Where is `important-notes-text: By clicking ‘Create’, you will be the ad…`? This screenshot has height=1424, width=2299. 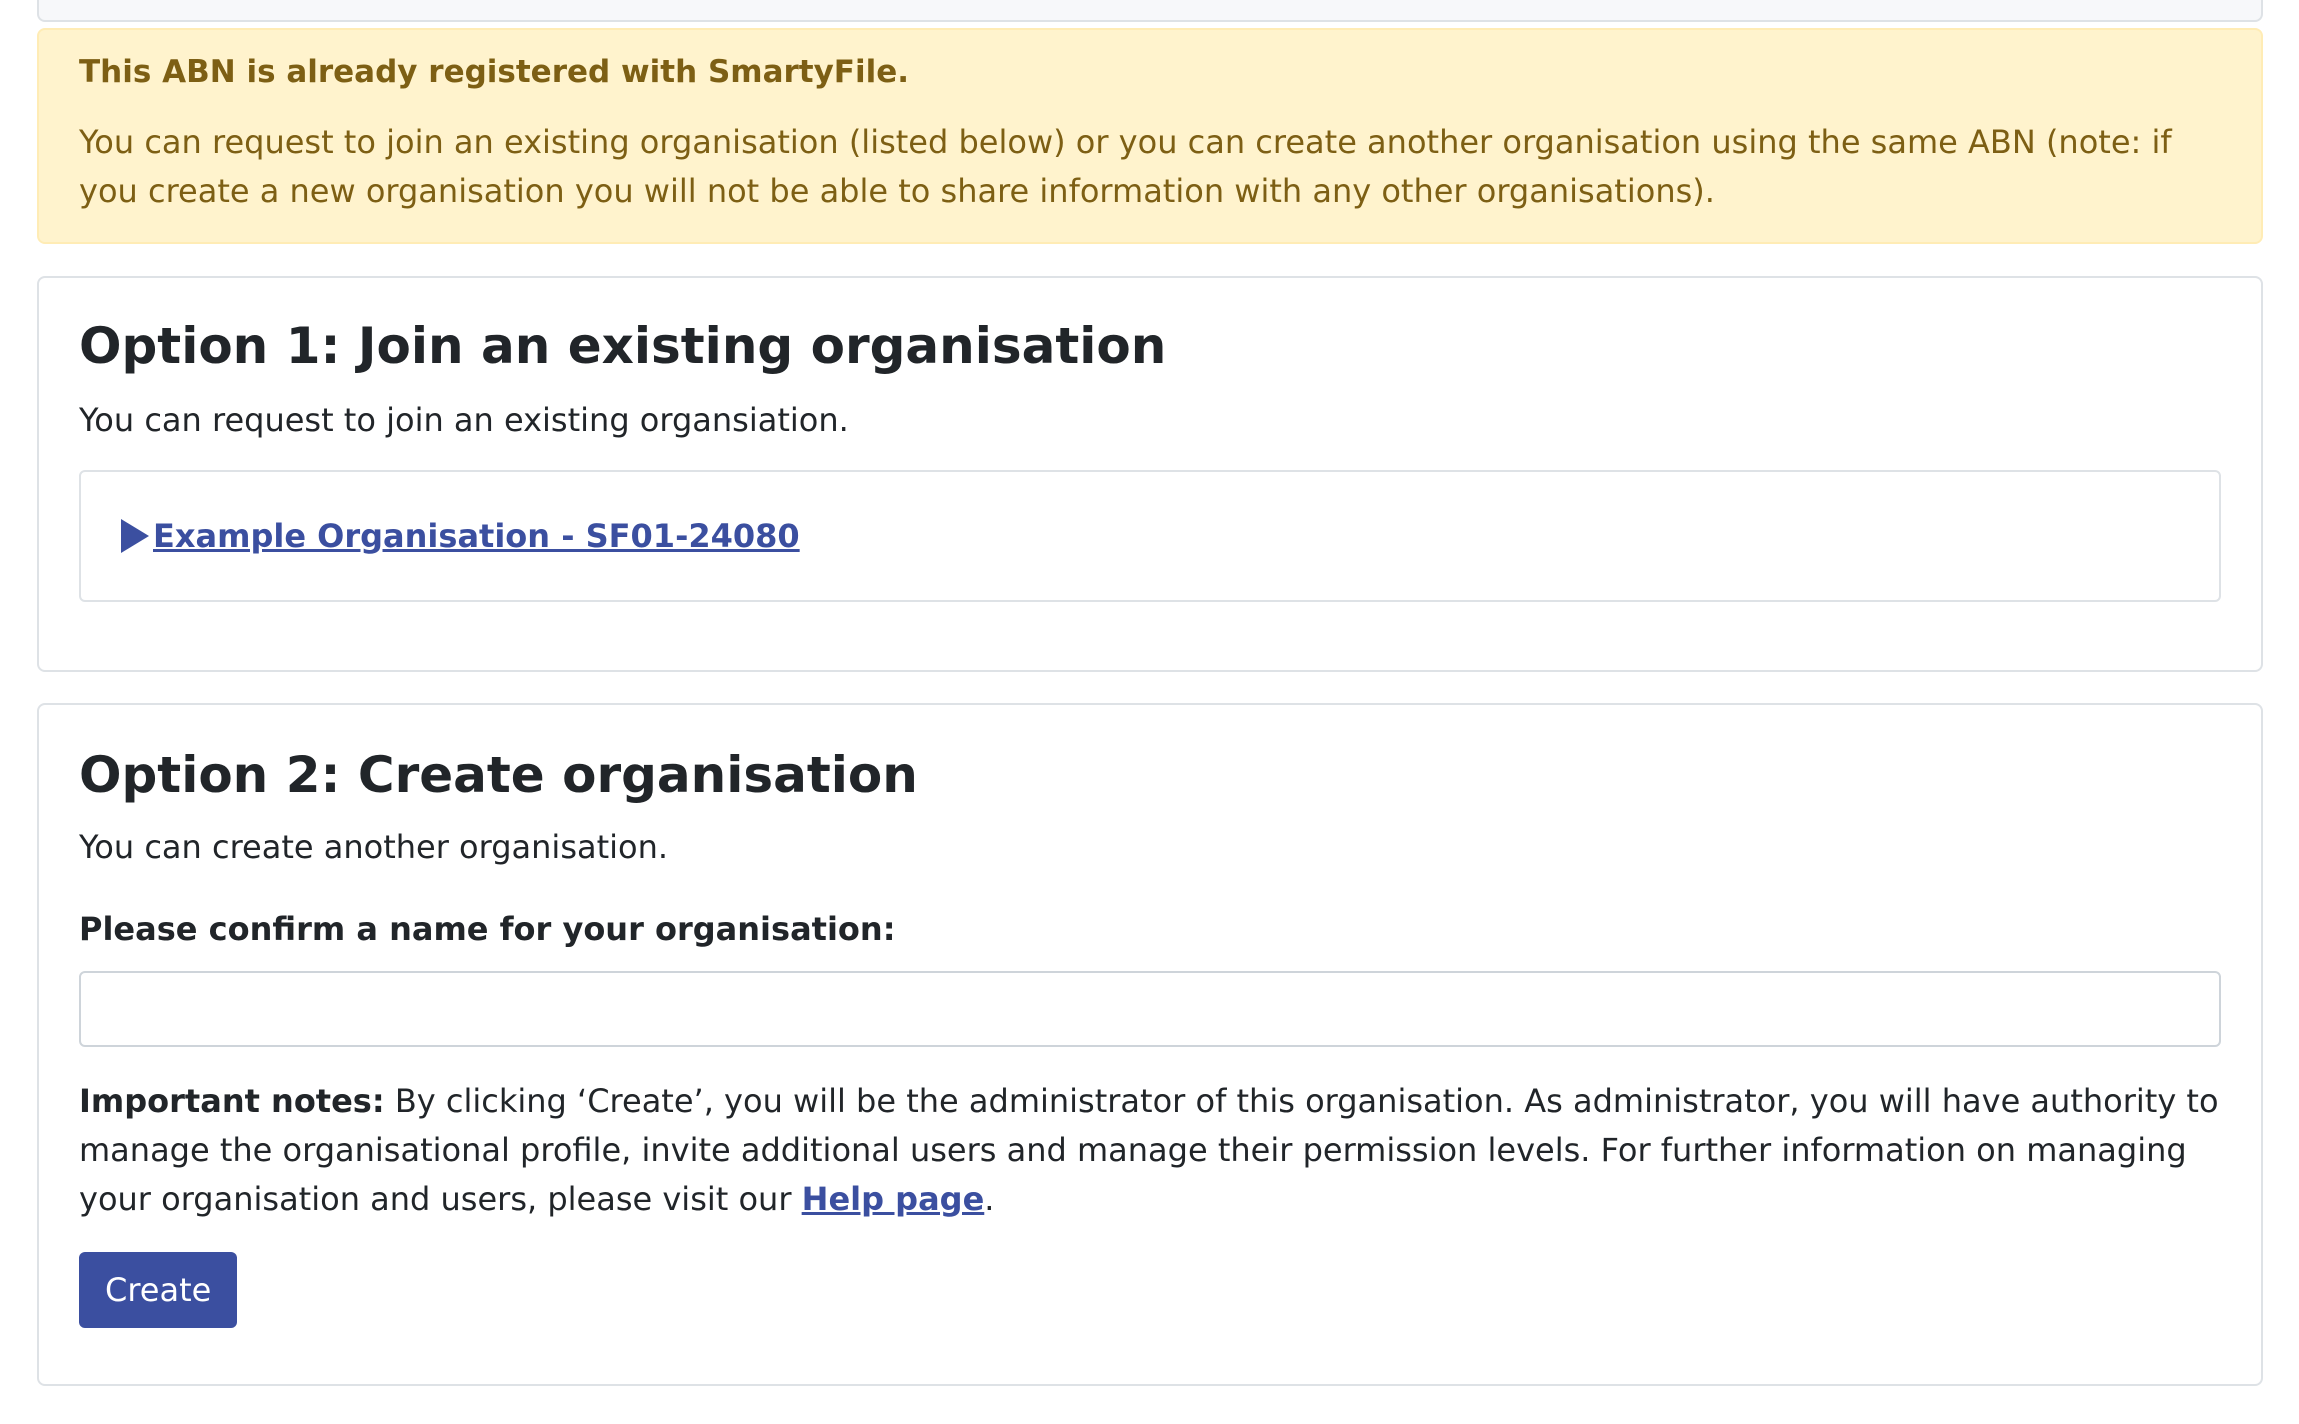
important-notes-text: By clicking ‘Create’, you will be the ad… is located at coordinates (1149, 1150).